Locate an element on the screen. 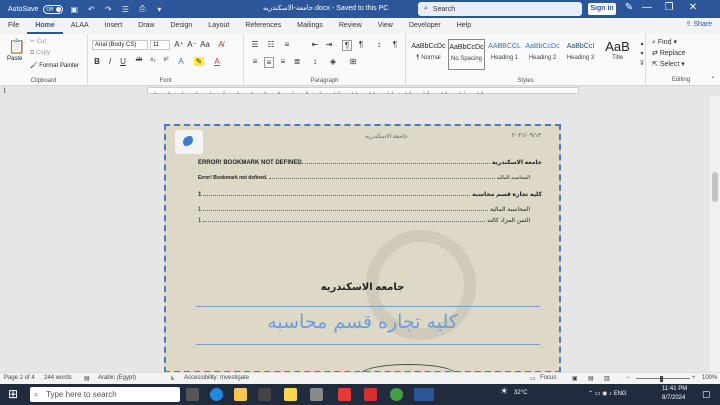  tab-insert: Insert is located at coordinates (114, 26).